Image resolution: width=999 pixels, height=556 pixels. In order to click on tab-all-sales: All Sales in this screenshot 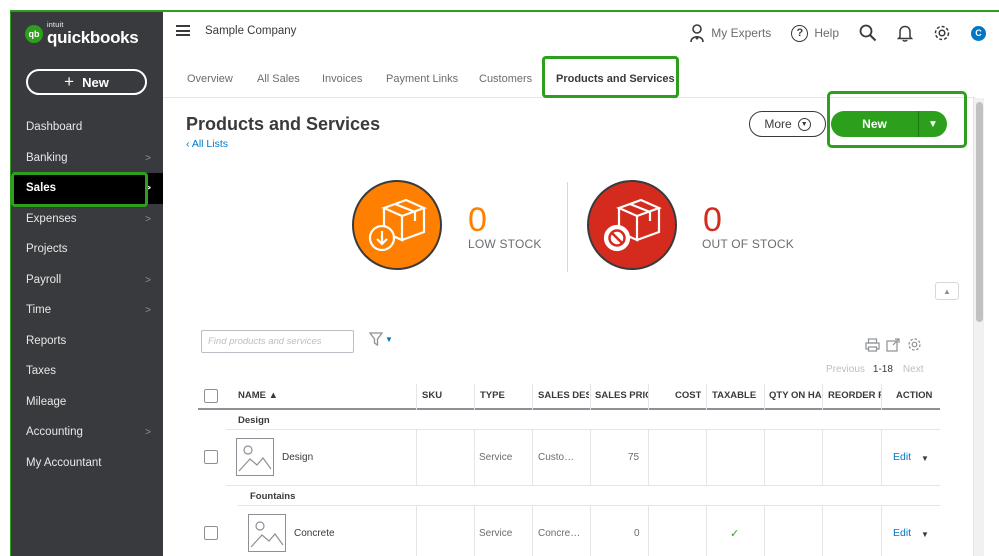, I will do `click(278, 79)`.